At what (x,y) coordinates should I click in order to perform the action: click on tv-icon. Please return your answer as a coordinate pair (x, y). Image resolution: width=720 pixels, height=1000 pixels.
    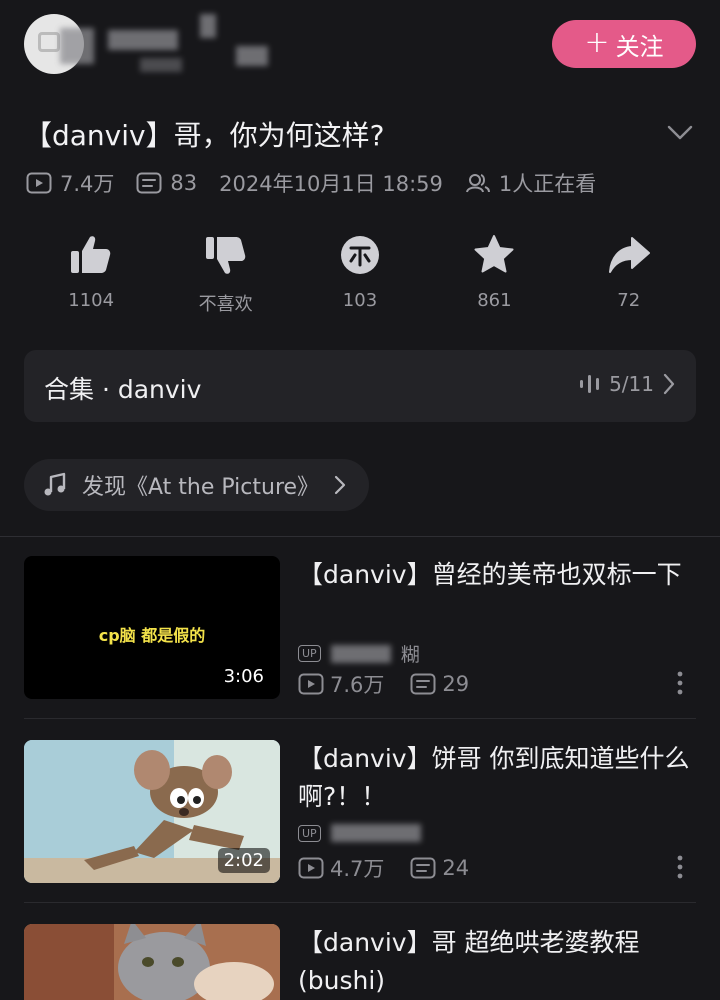
    Looking at the image, I should click on (49, 42).